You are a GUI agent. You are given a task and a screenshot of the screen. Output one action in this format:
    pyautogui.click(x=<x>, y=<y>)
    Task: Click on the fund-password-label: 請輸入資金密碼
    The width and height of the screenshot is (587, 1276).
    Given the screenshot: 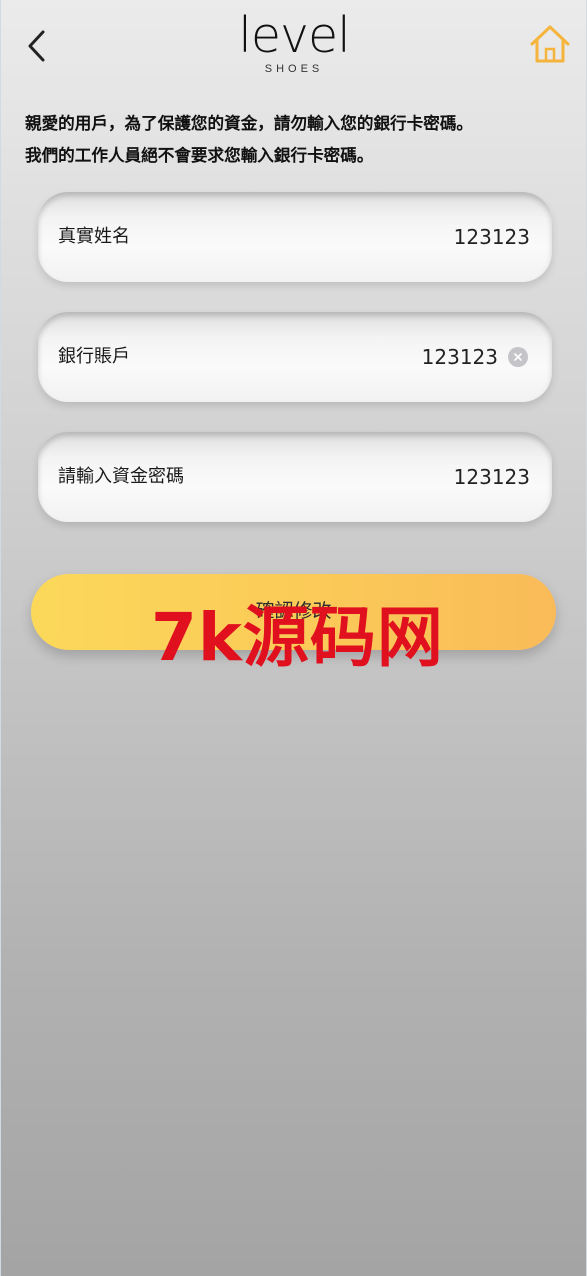 What is the action you would take?
    pyautogui.click(x=121, y=476)
    